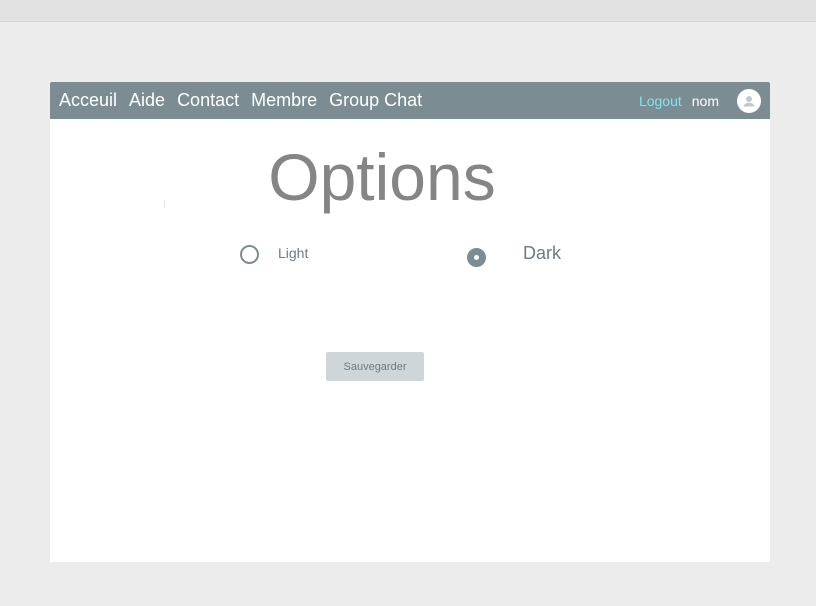 The width and height of the screenshot is (816, 606). I want to click on light-radio, so click(249, 254).